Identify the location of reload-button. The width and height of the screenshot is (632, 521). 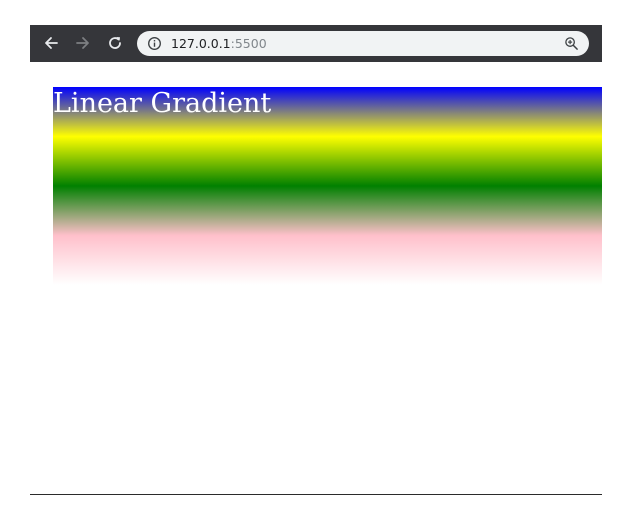
(115, 43).